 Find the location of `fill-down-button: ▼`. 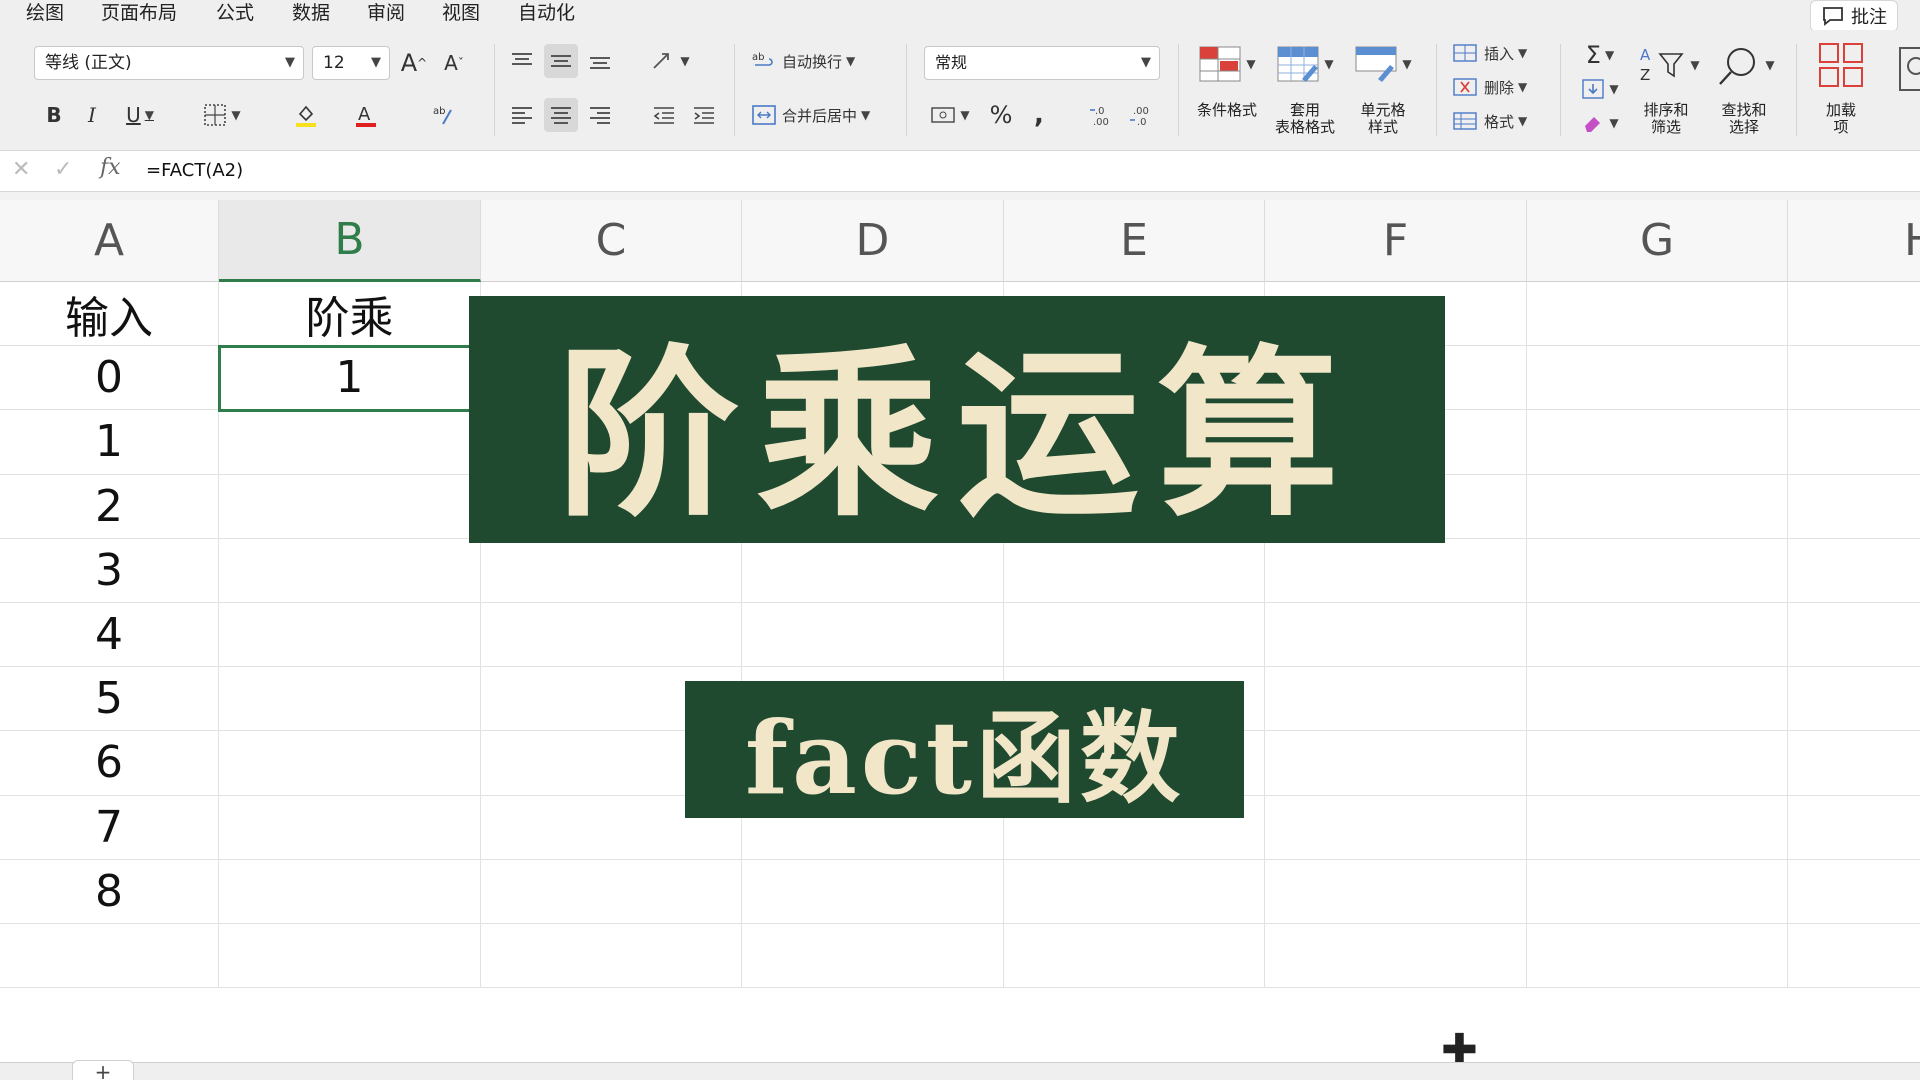

fill-down-button: ▼ is located at coordinates (1600, 89).